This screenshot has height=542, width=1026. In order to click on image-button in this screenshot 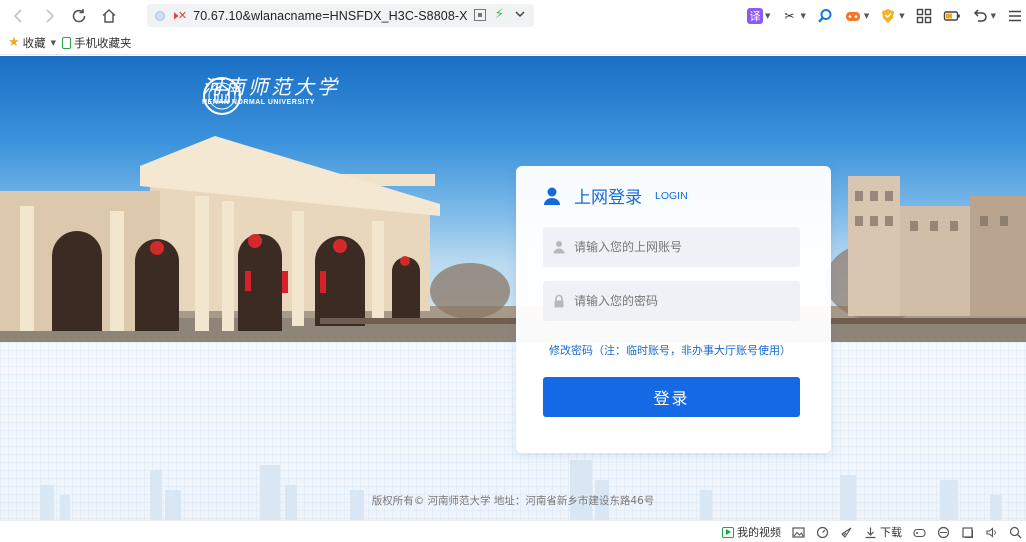, I will do `click(798, 532)`.